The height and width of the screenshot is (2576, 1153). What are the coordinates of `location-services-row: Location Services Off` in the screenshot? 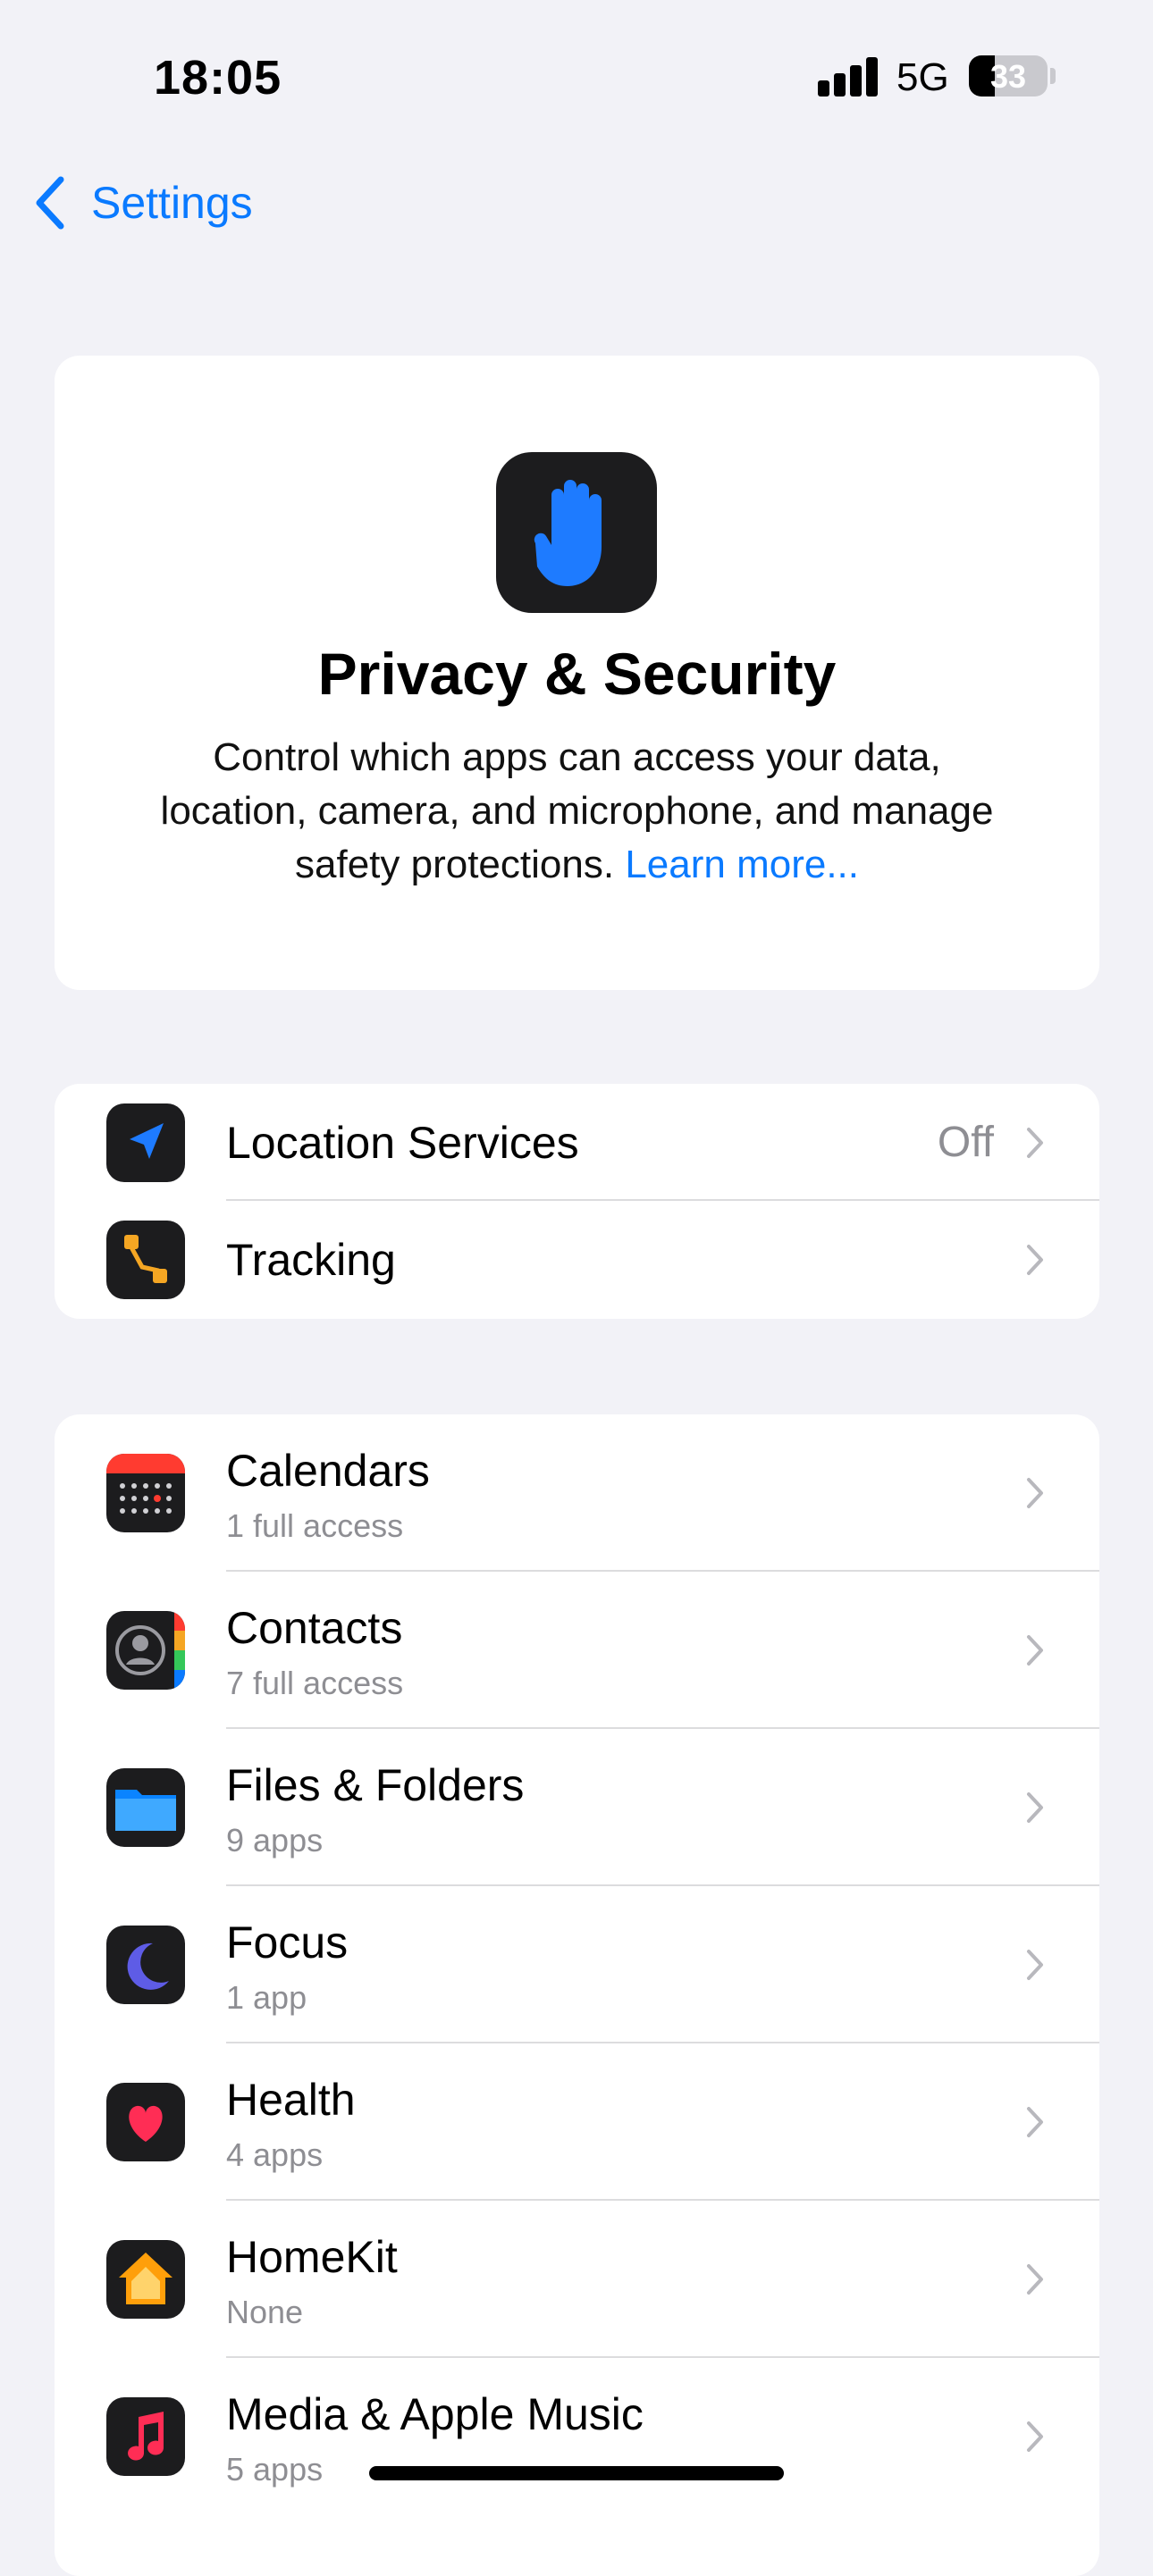 It's located at (577, 1142).